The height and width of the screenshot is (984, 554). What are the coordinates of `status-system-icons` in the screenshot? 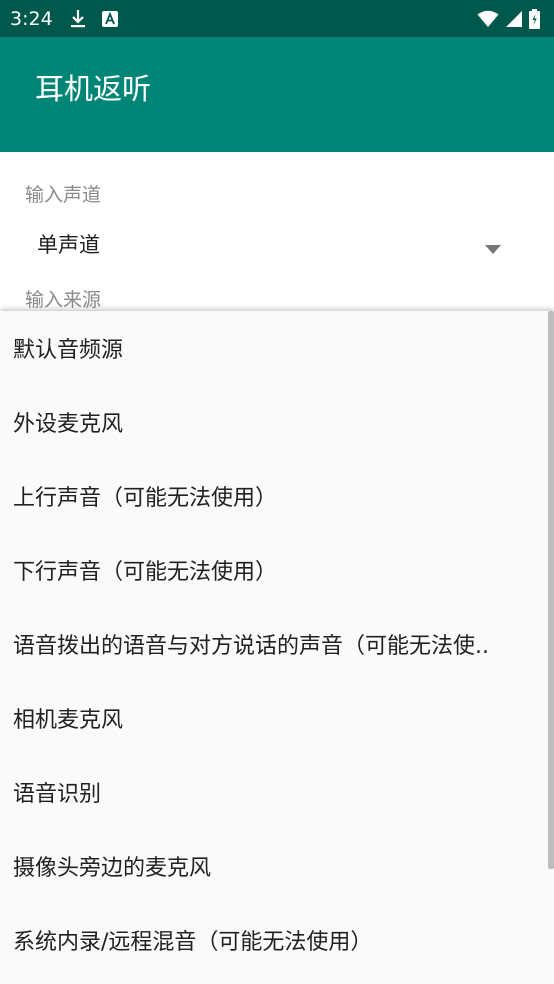 It's located at (508, 18).